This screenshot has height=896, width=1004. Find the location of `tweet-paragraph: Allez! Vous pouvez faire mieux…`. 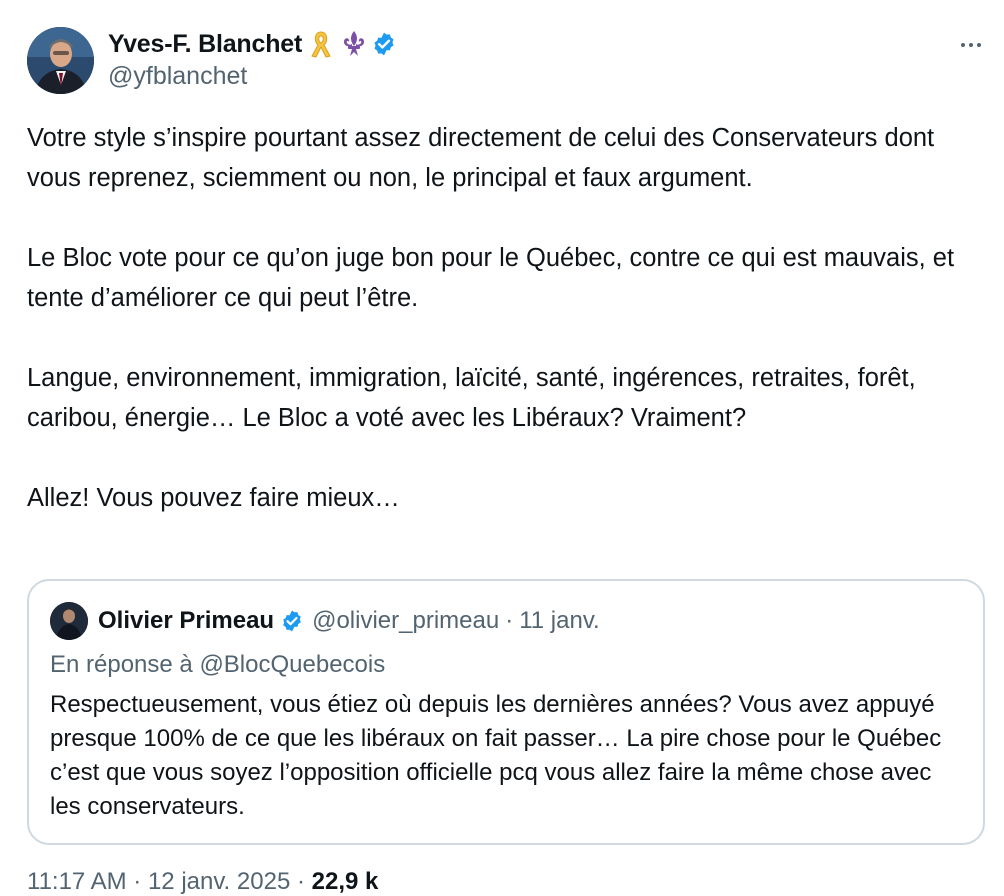

tweet-paragraph: Allez! Vous pouvez faire mieux… is located at coordinates (213, 498).